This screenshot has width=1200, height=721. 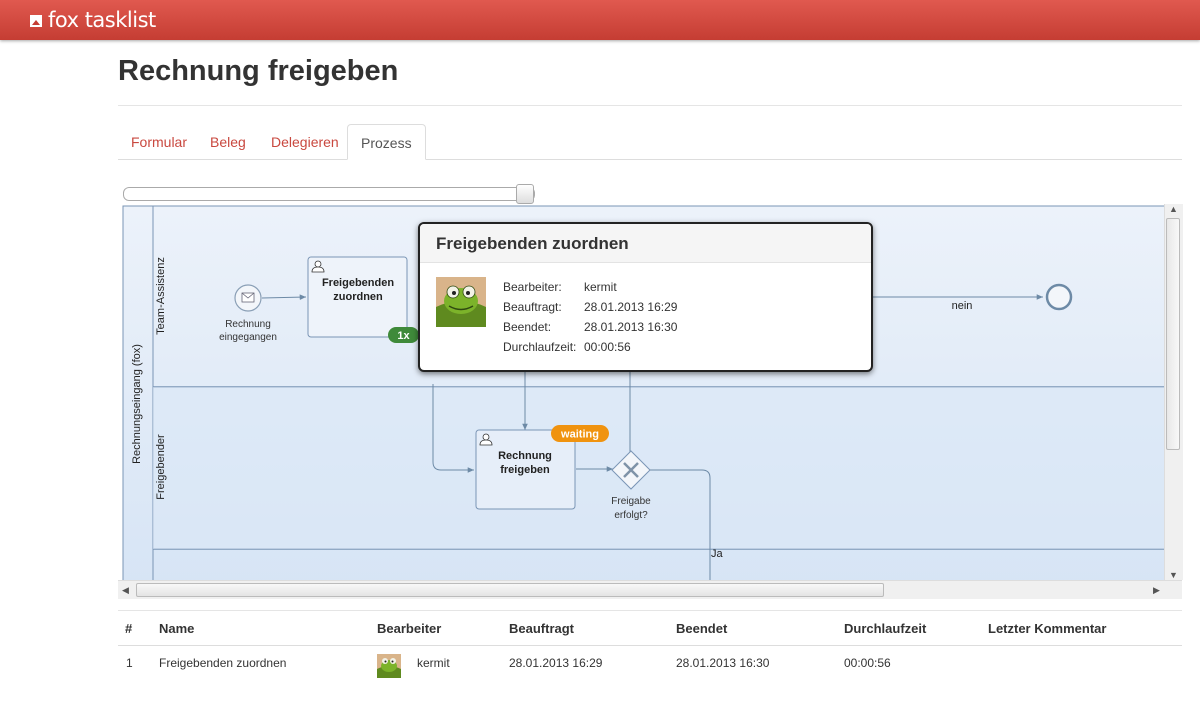 What do you see at coordinates (1047, 628) in the screenshot?
I see `column-header-kommentar: Letzter Kommentar` at bounding box center [1047, 628].